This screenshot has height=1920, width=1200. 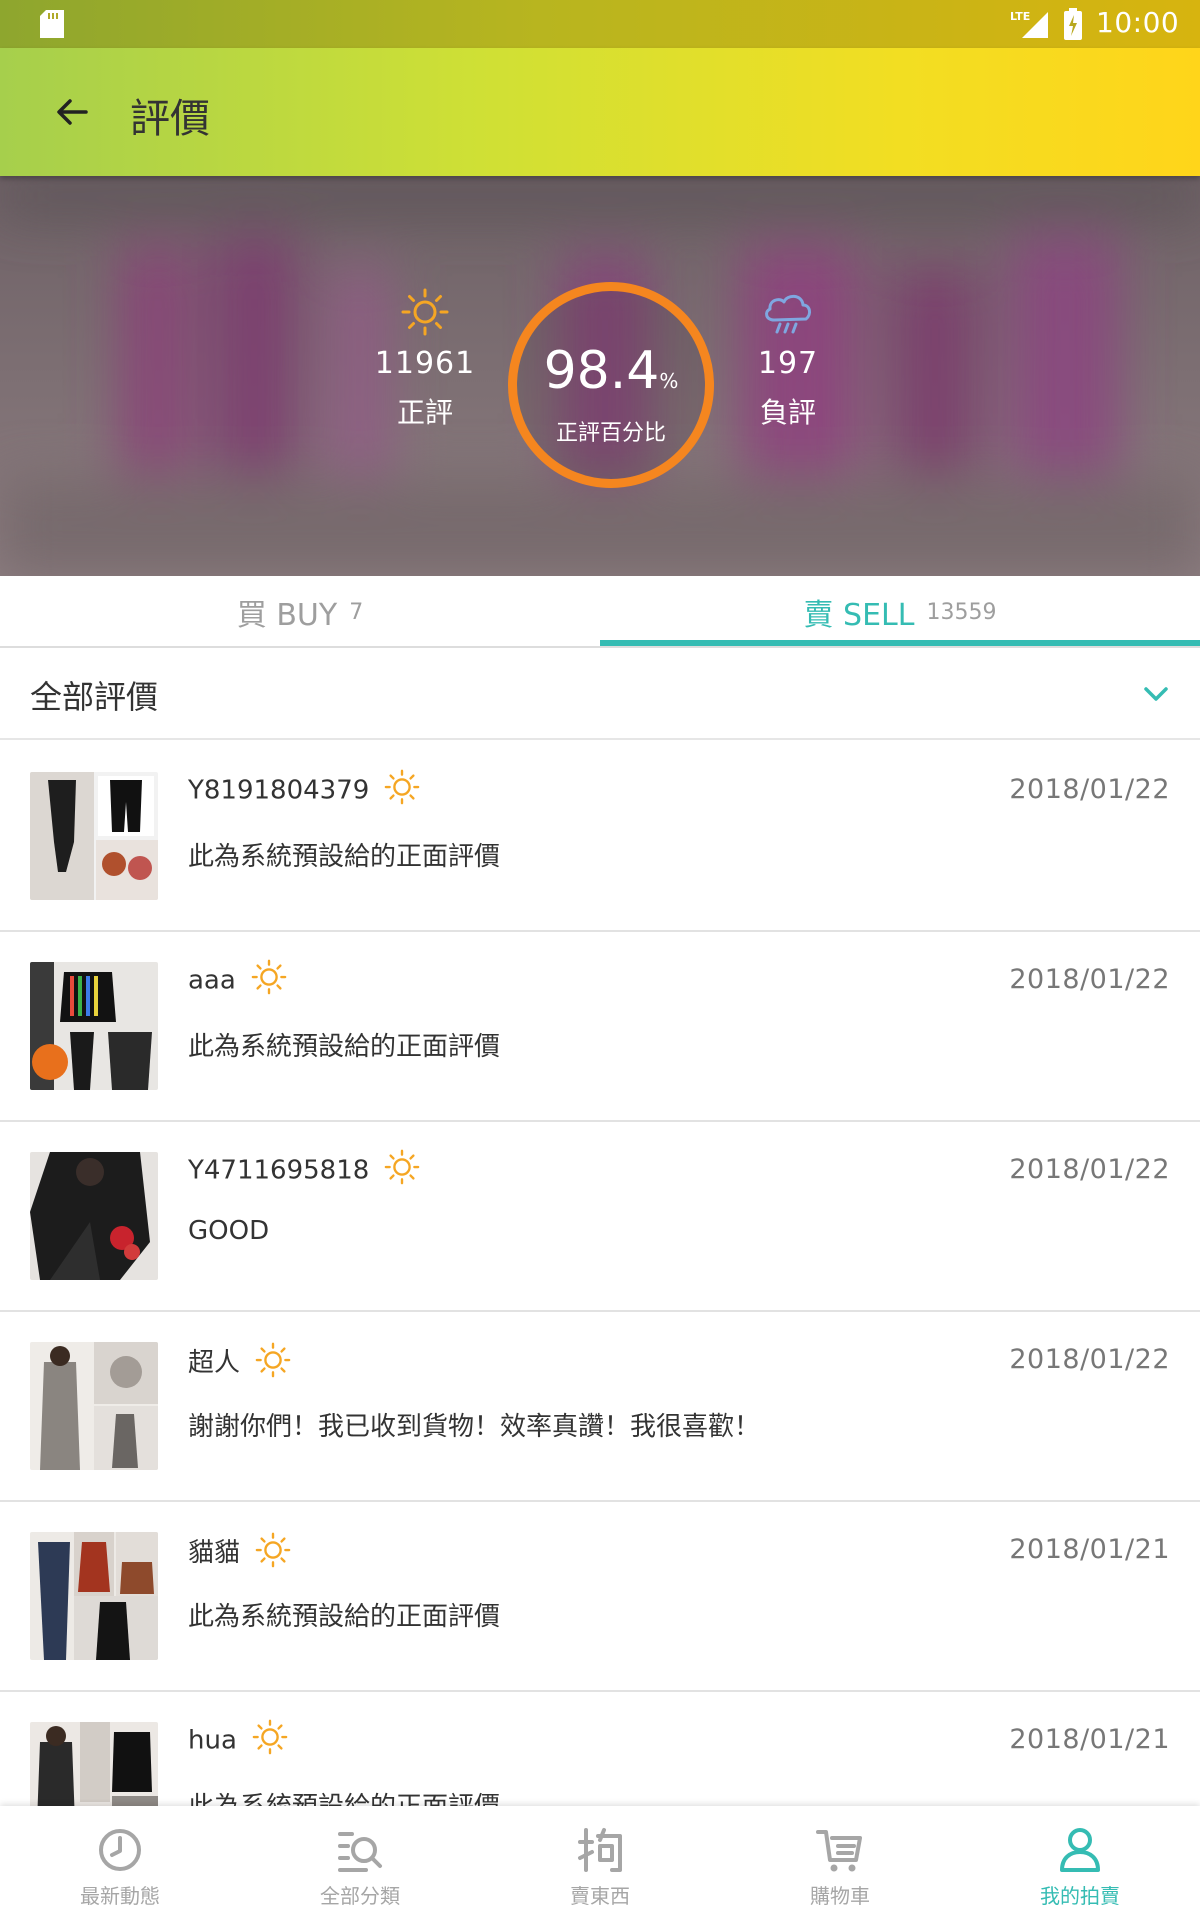 What do you see at coordinates (600, 1749) in the screenshot?
I see `review-row: hua 2018/01/21 此為系統預設給的正面評價` at bounding box center [600, 1749].